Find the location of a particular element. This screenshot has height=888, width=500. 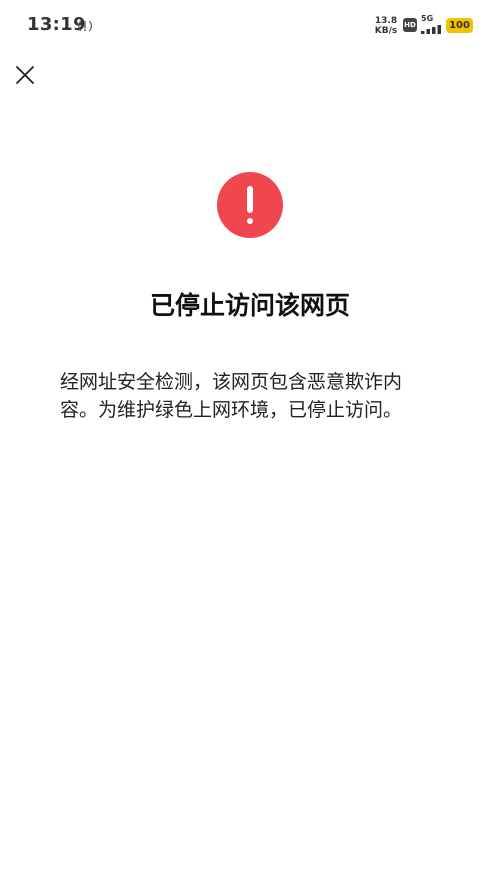

warning-icon is located at coordinates (250, 205).